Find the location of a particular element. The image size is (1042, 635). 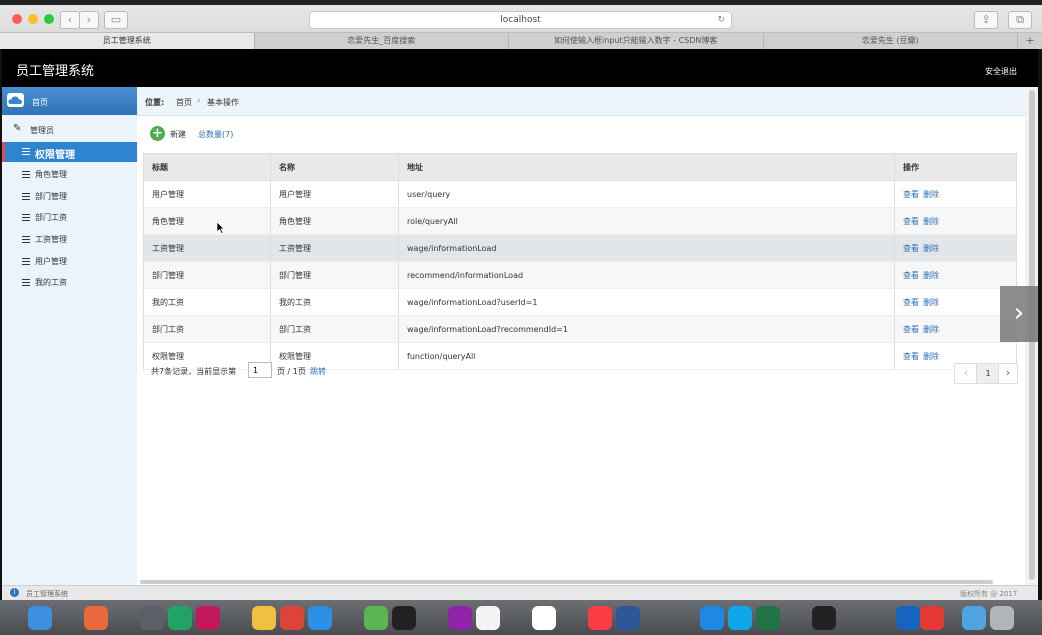

launchpad-icon is located at coordinates (152, 618).